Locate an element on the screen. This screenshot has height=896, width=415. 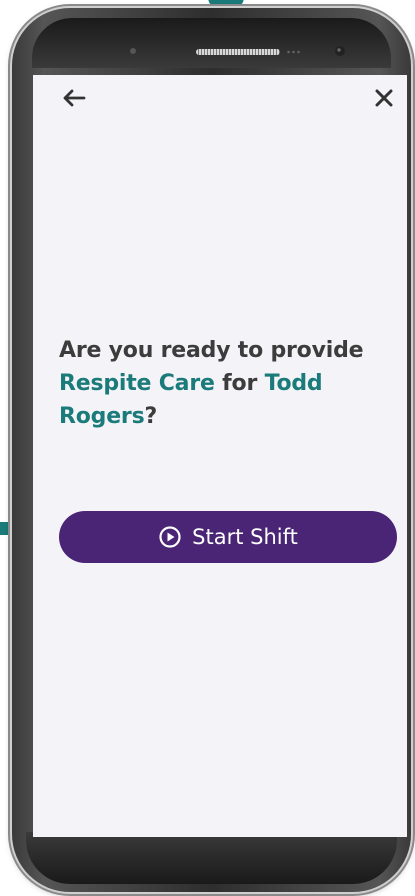
sensor-dot is located at coordinates (133, 51).